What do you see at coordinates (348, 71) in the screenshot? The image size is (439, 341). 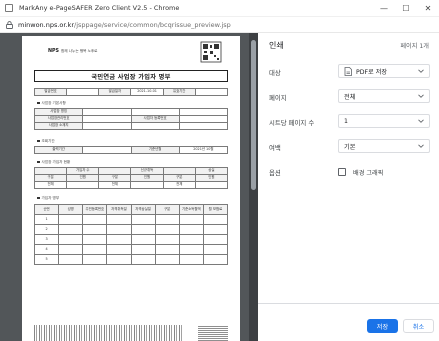 I see `pdf-icon` at bounding box center [348, 71].